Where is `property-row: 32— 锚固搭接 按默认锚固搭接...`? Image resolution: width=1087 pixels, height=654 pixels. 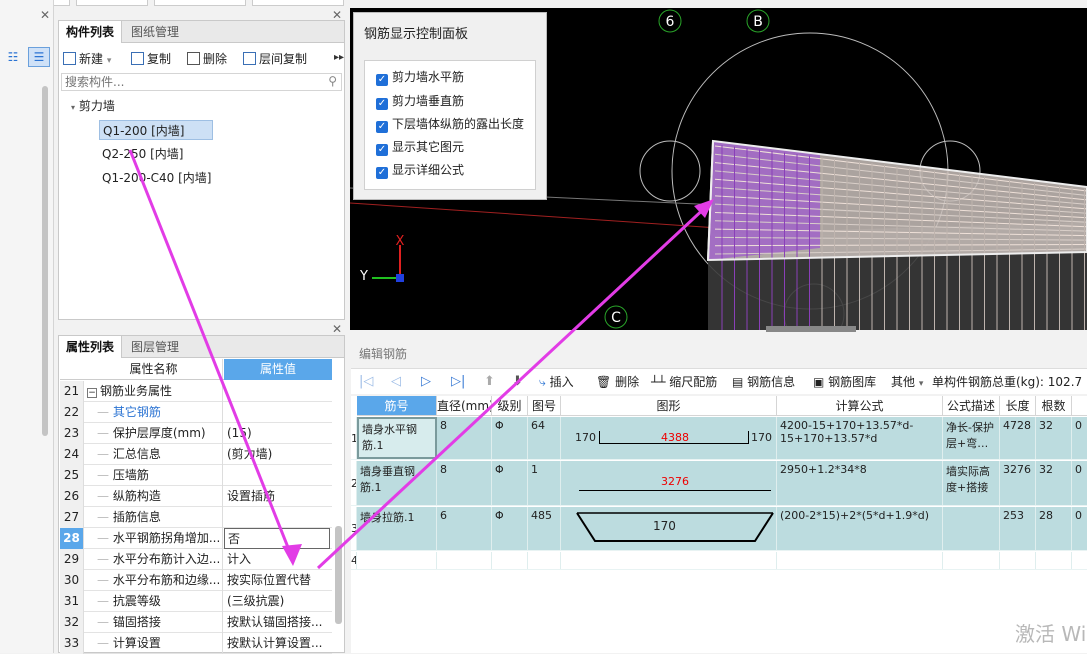
property-row: 32— 锚固搭接 按默认锚固搭接... is located at coordinates (196, 622).